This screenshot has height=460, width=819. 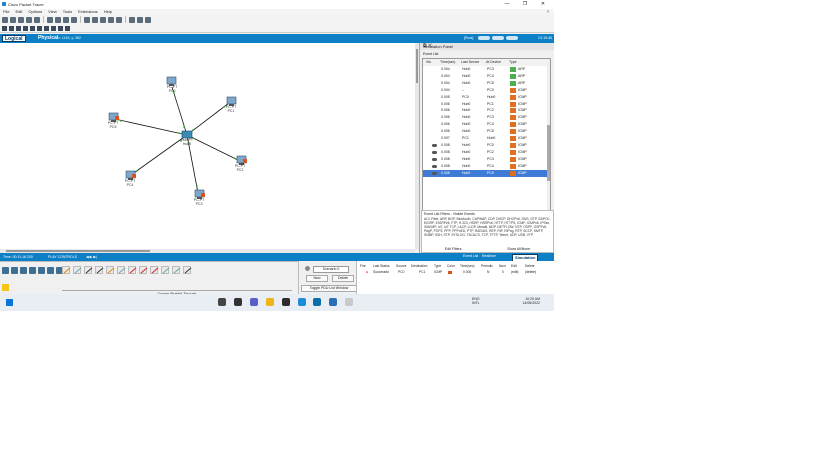 I want to click on resize-icon, so click(x=25, y=28).